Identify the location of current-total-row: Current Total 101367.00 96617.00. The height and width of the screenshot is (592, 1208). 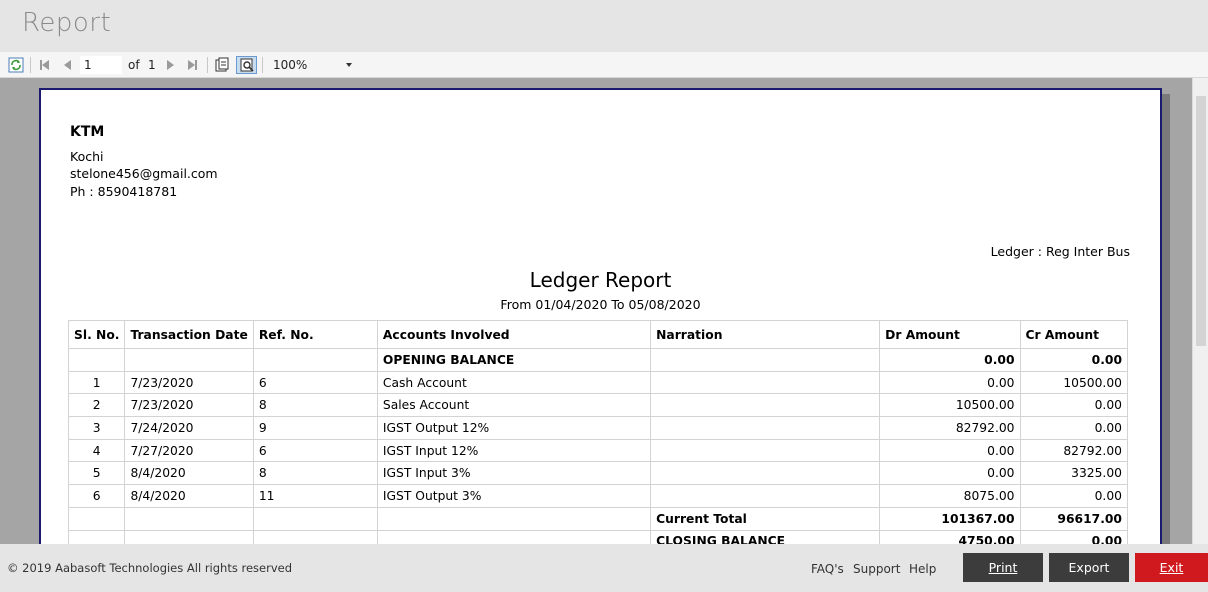
(598, 518).